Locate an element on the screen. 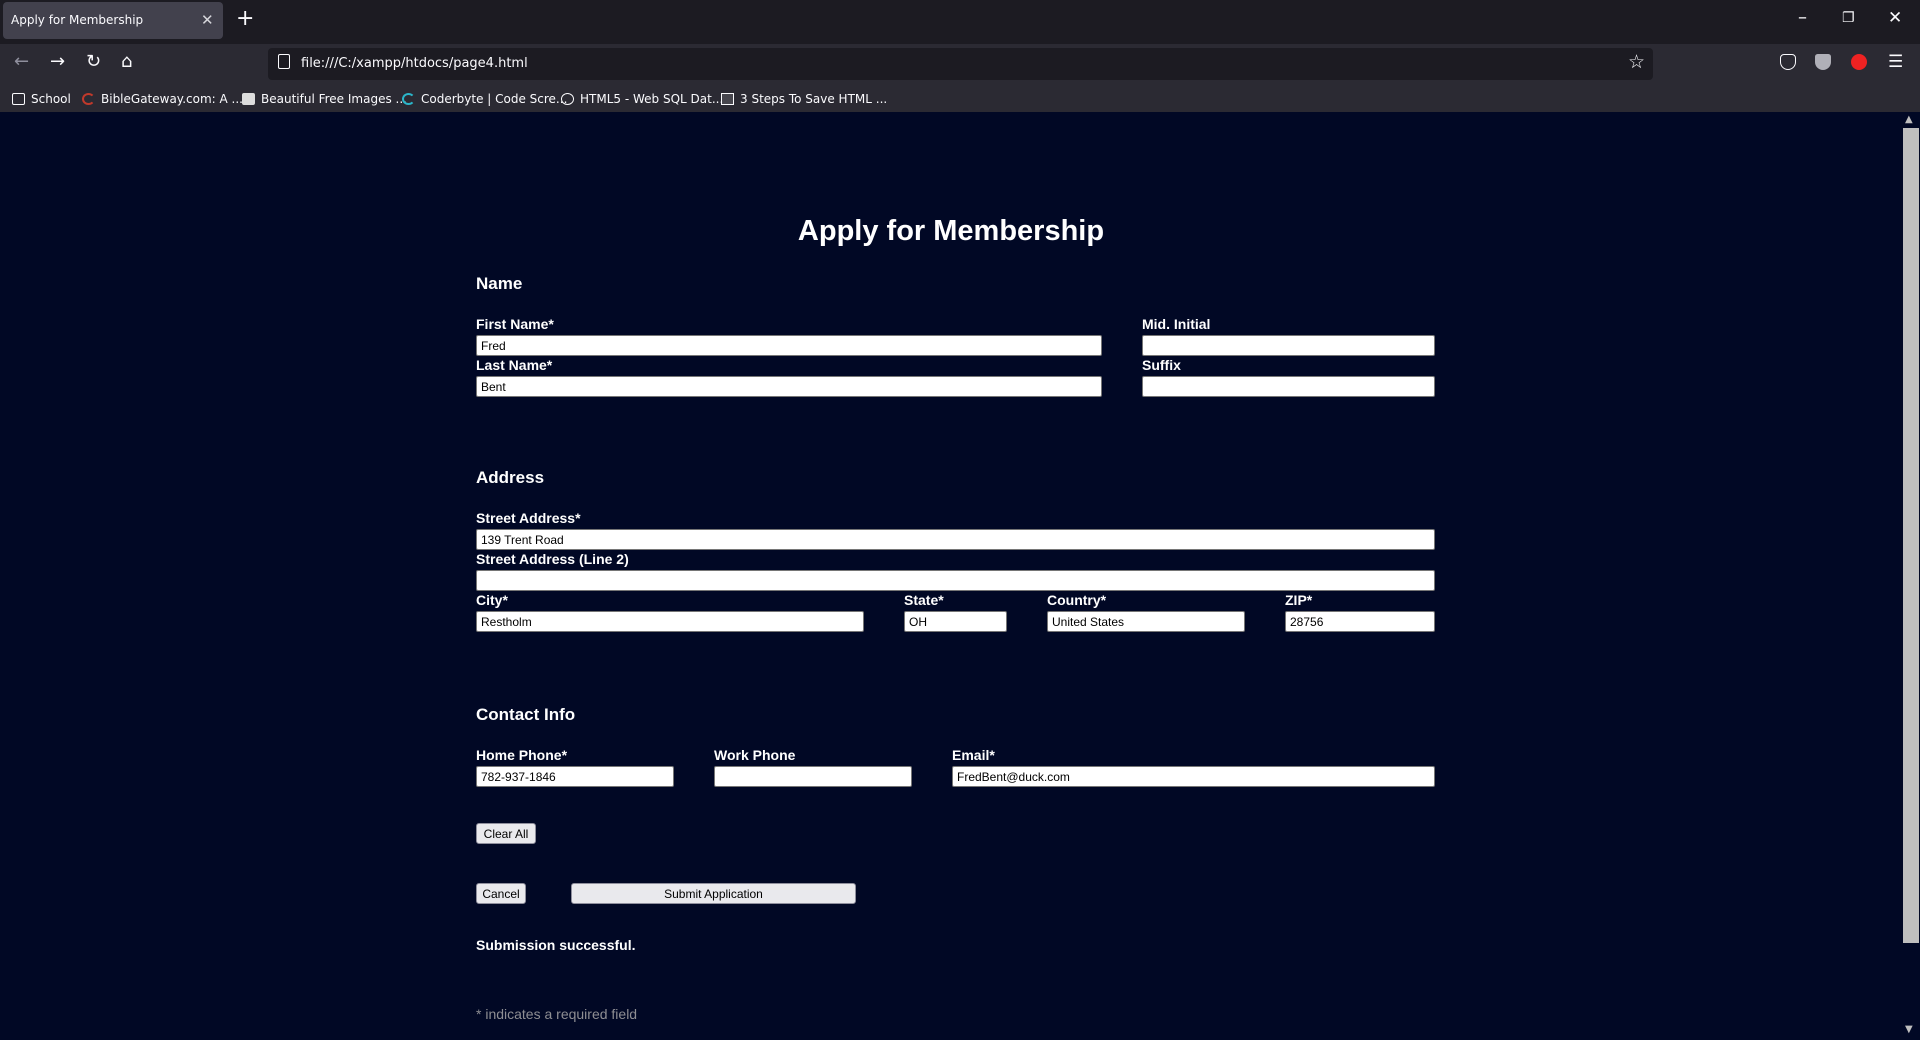 The height and width of the screenshot is (1040, 1920). work-phone-field is located at coordinates (813, 776).